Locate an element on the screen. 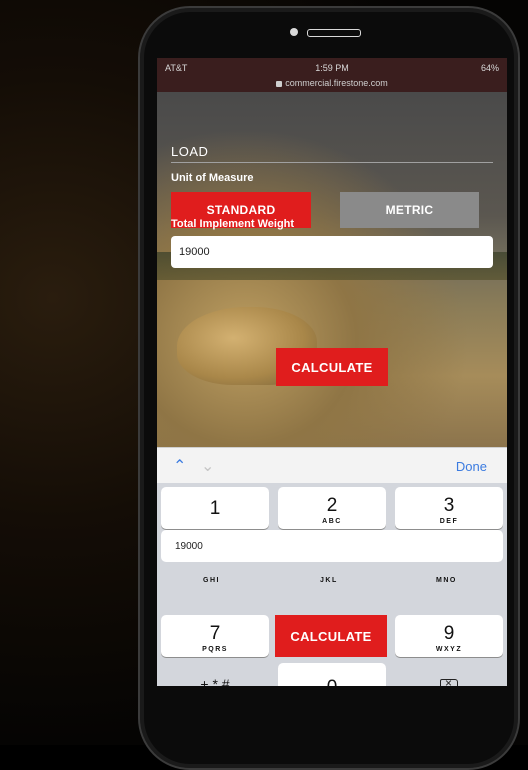 This screenshot has height=770, width=528. url-text: commercial.firestone.com is located at coordinates (336, 83).